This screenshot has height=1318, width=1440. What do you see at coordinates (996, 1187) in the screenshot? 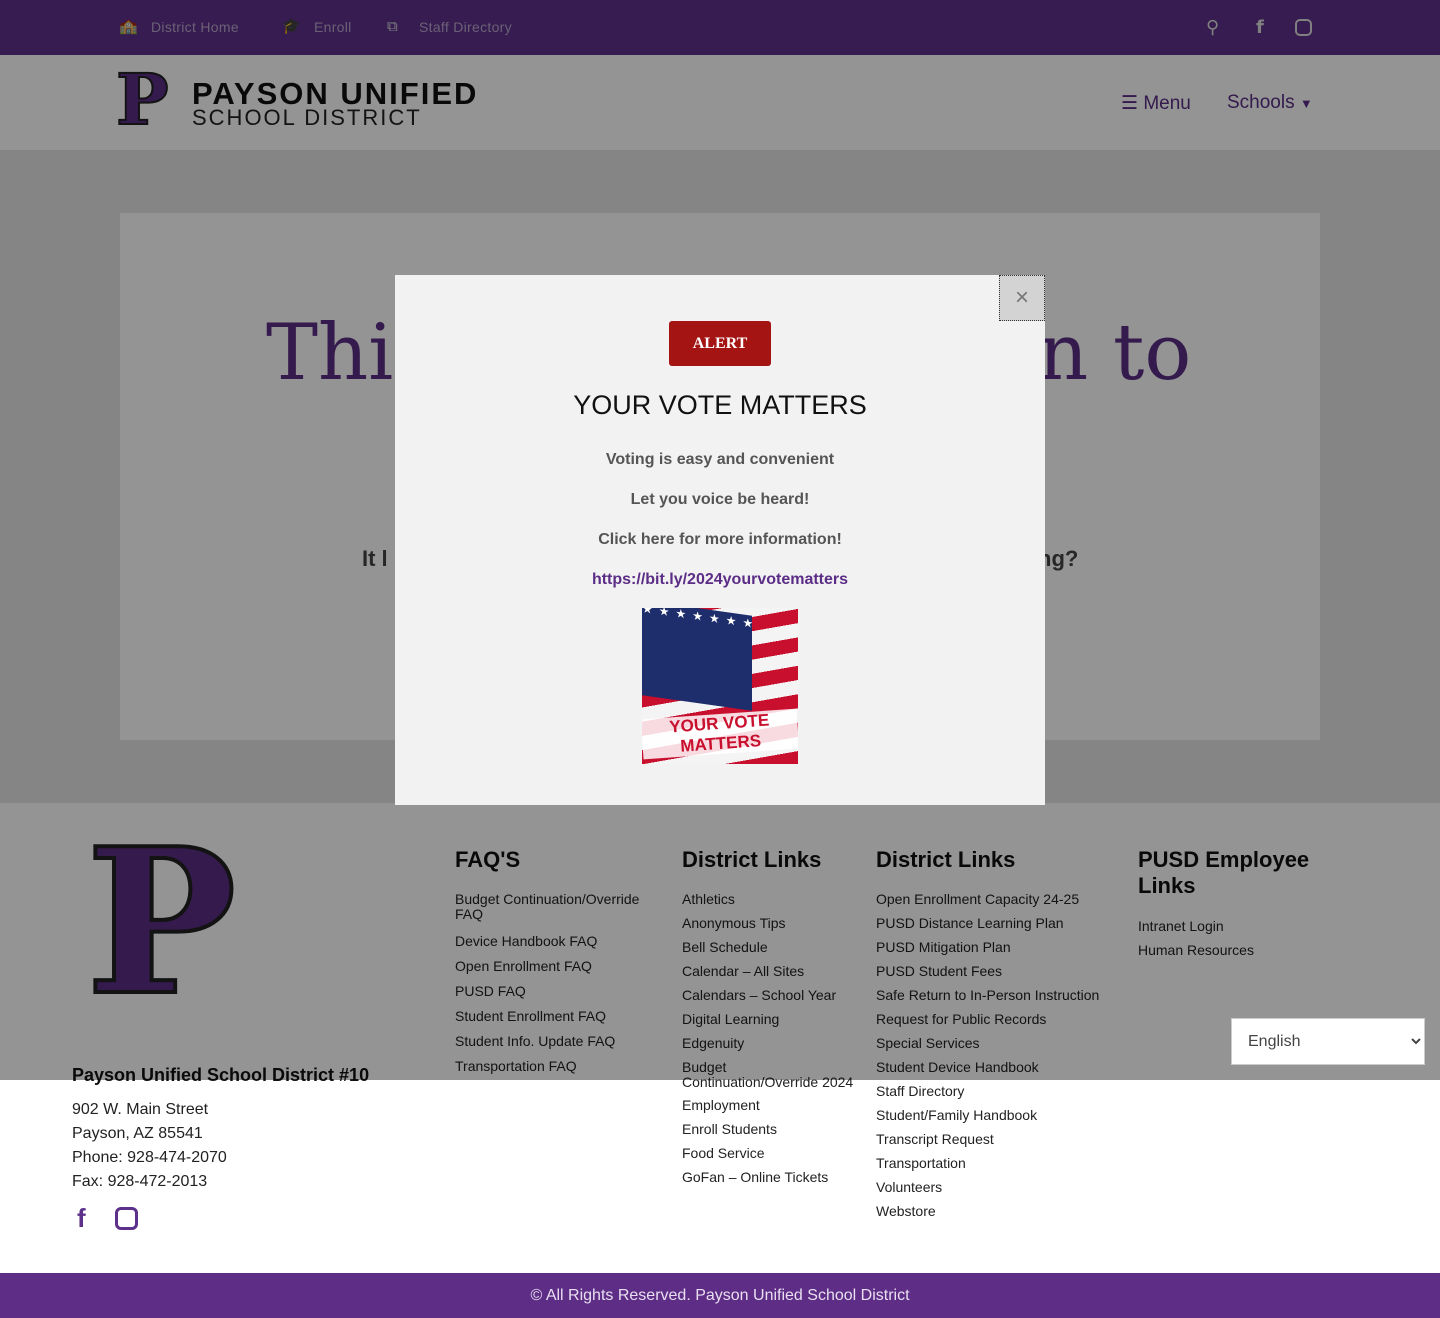
I see `footer-link: Volunteers` at bounding box center [996, 1187].